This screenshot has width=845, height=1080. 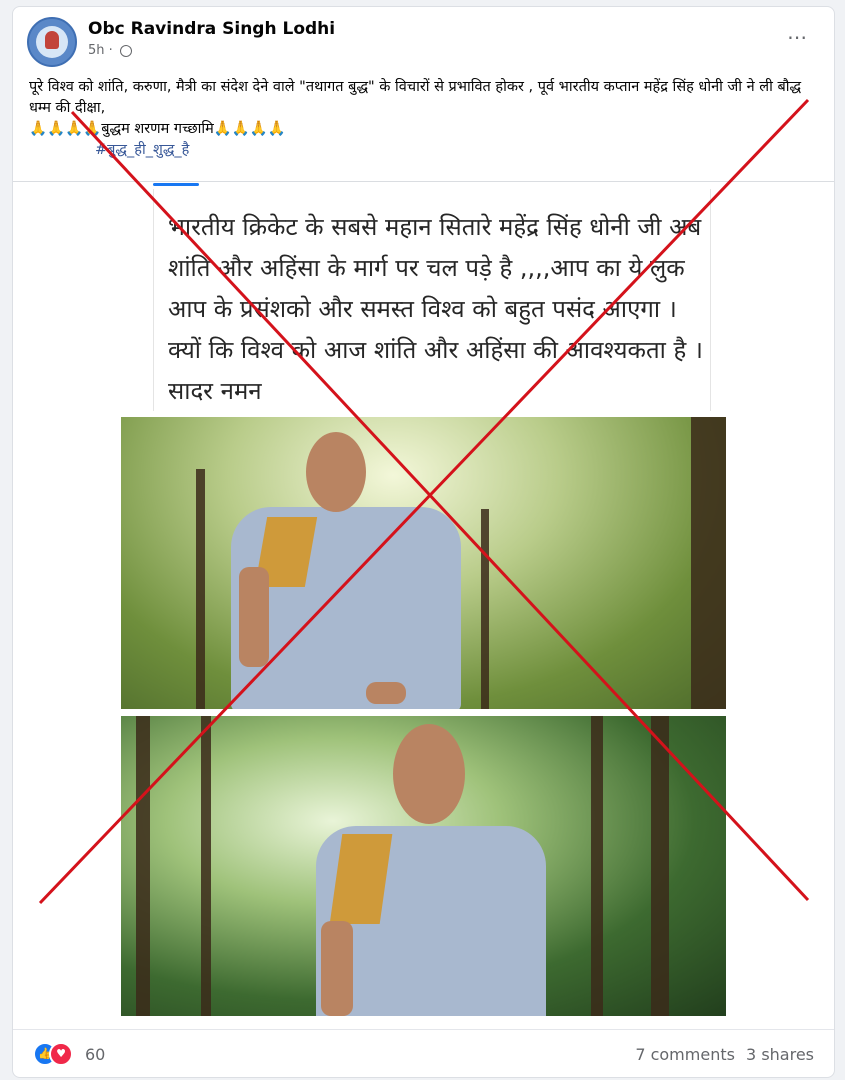 I want to click on hashtag-underline, so click(x=176, y=184).